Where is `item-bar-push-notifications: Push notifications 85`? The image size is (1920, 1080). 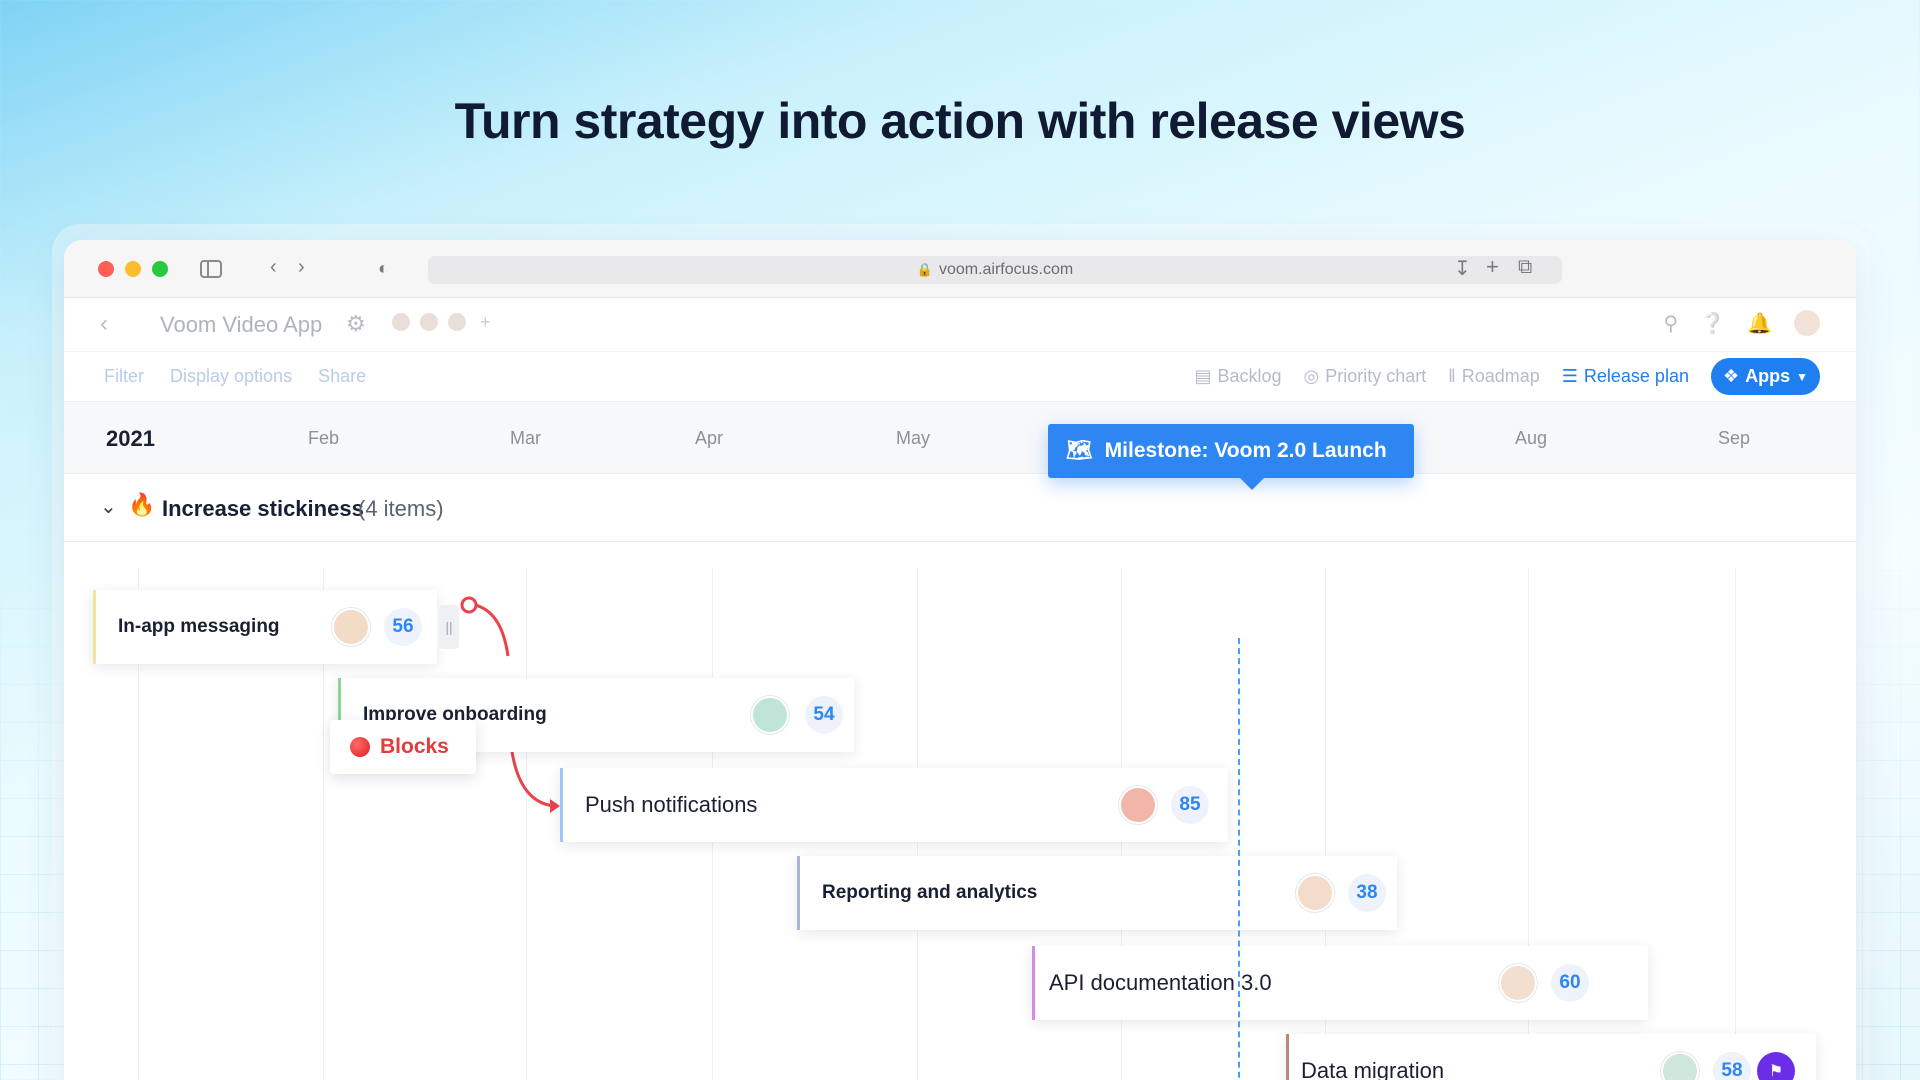 item-bar-push-notifications: Push notifications 85 is located at coordinates (894, 805).